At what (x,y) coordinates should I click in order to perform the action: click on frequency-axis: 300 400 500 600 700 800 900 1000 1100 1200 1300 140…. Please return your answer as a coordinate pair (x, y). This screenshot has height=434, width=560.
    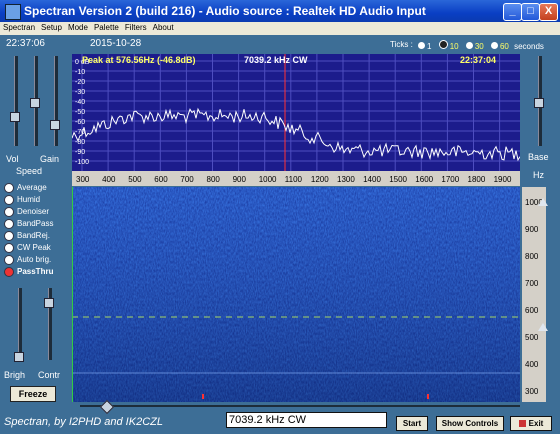
    Looking at the image, I should click on (296, 178).